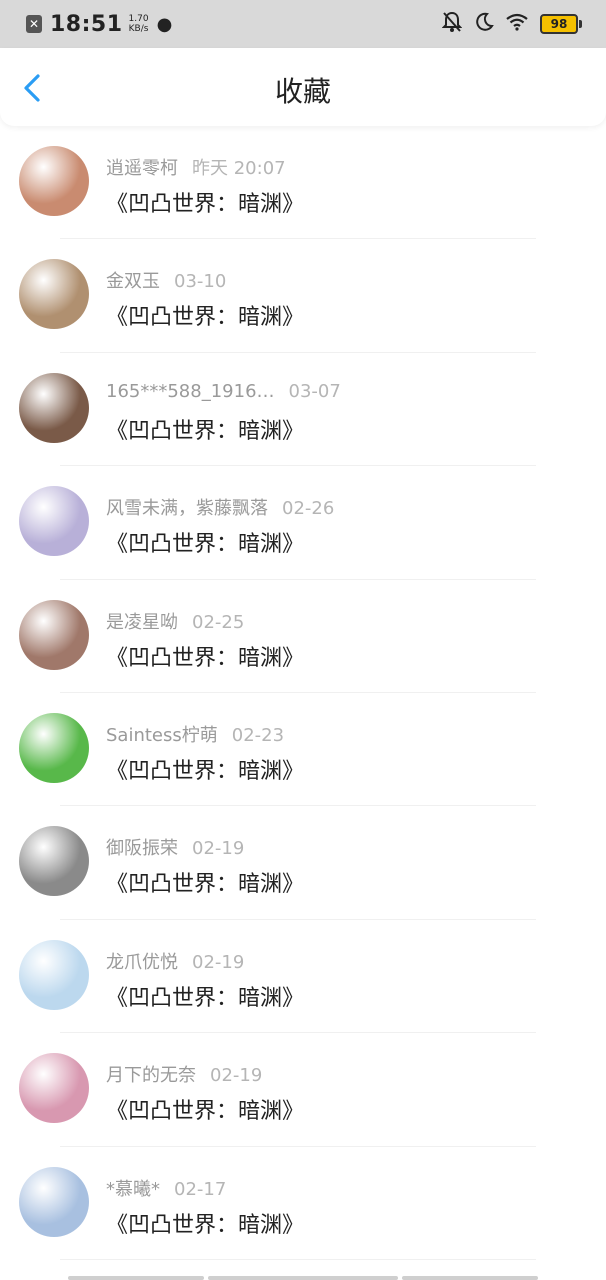 The width and height of the screenshot is (606, 1280). Describe the element at coordinates (200, 1189) in the screenshot. I see `item-date: 02-17` at that location.